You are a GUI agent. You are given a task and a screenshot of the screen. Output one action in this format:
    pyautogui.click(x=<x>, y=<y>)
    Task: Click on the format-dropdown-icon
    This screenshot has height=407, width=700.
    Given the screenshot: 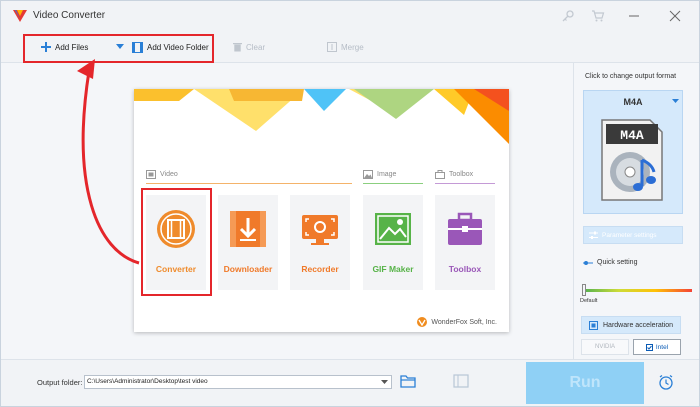 What is the action you would take?
    pyautogui.click(x=675, y=101)
    